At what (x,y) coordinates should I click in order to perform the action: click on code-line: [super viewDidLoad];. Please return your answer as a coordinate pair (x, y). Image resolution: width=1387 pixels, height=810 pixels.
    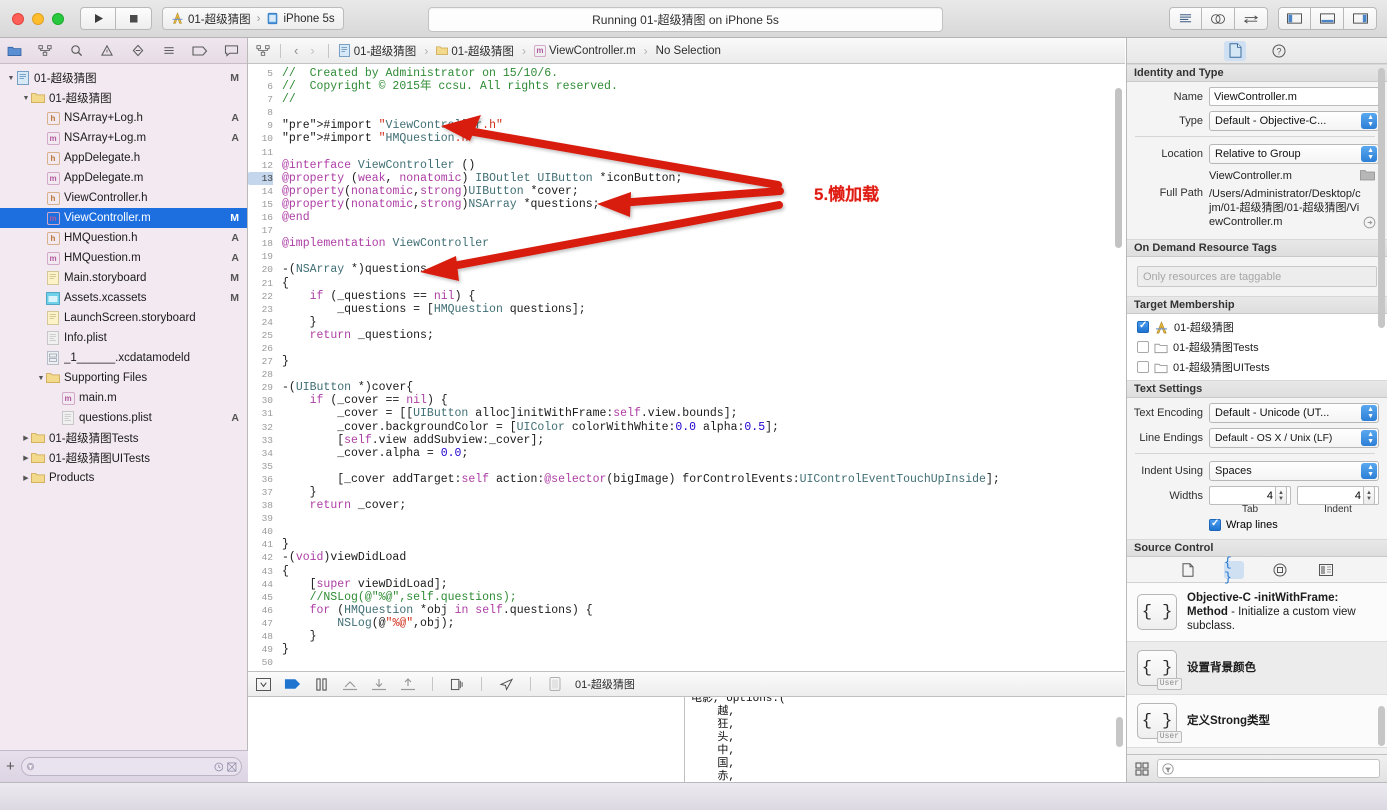
    Looking at the image, I should click on (703, 584).